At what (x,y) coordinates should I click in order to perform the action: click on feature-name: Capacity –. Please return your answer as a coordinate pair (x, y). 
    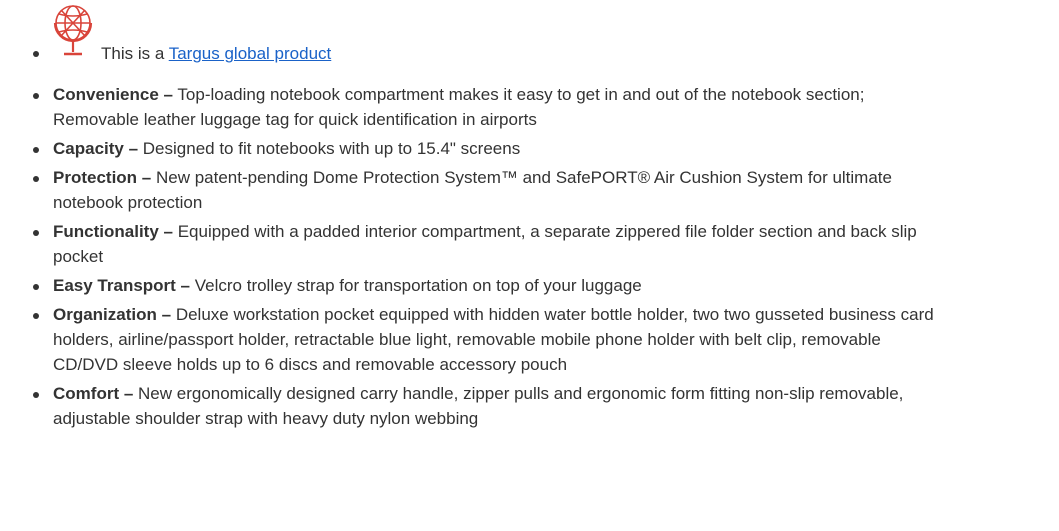
    Looking at the image, I should click on (96, 148).